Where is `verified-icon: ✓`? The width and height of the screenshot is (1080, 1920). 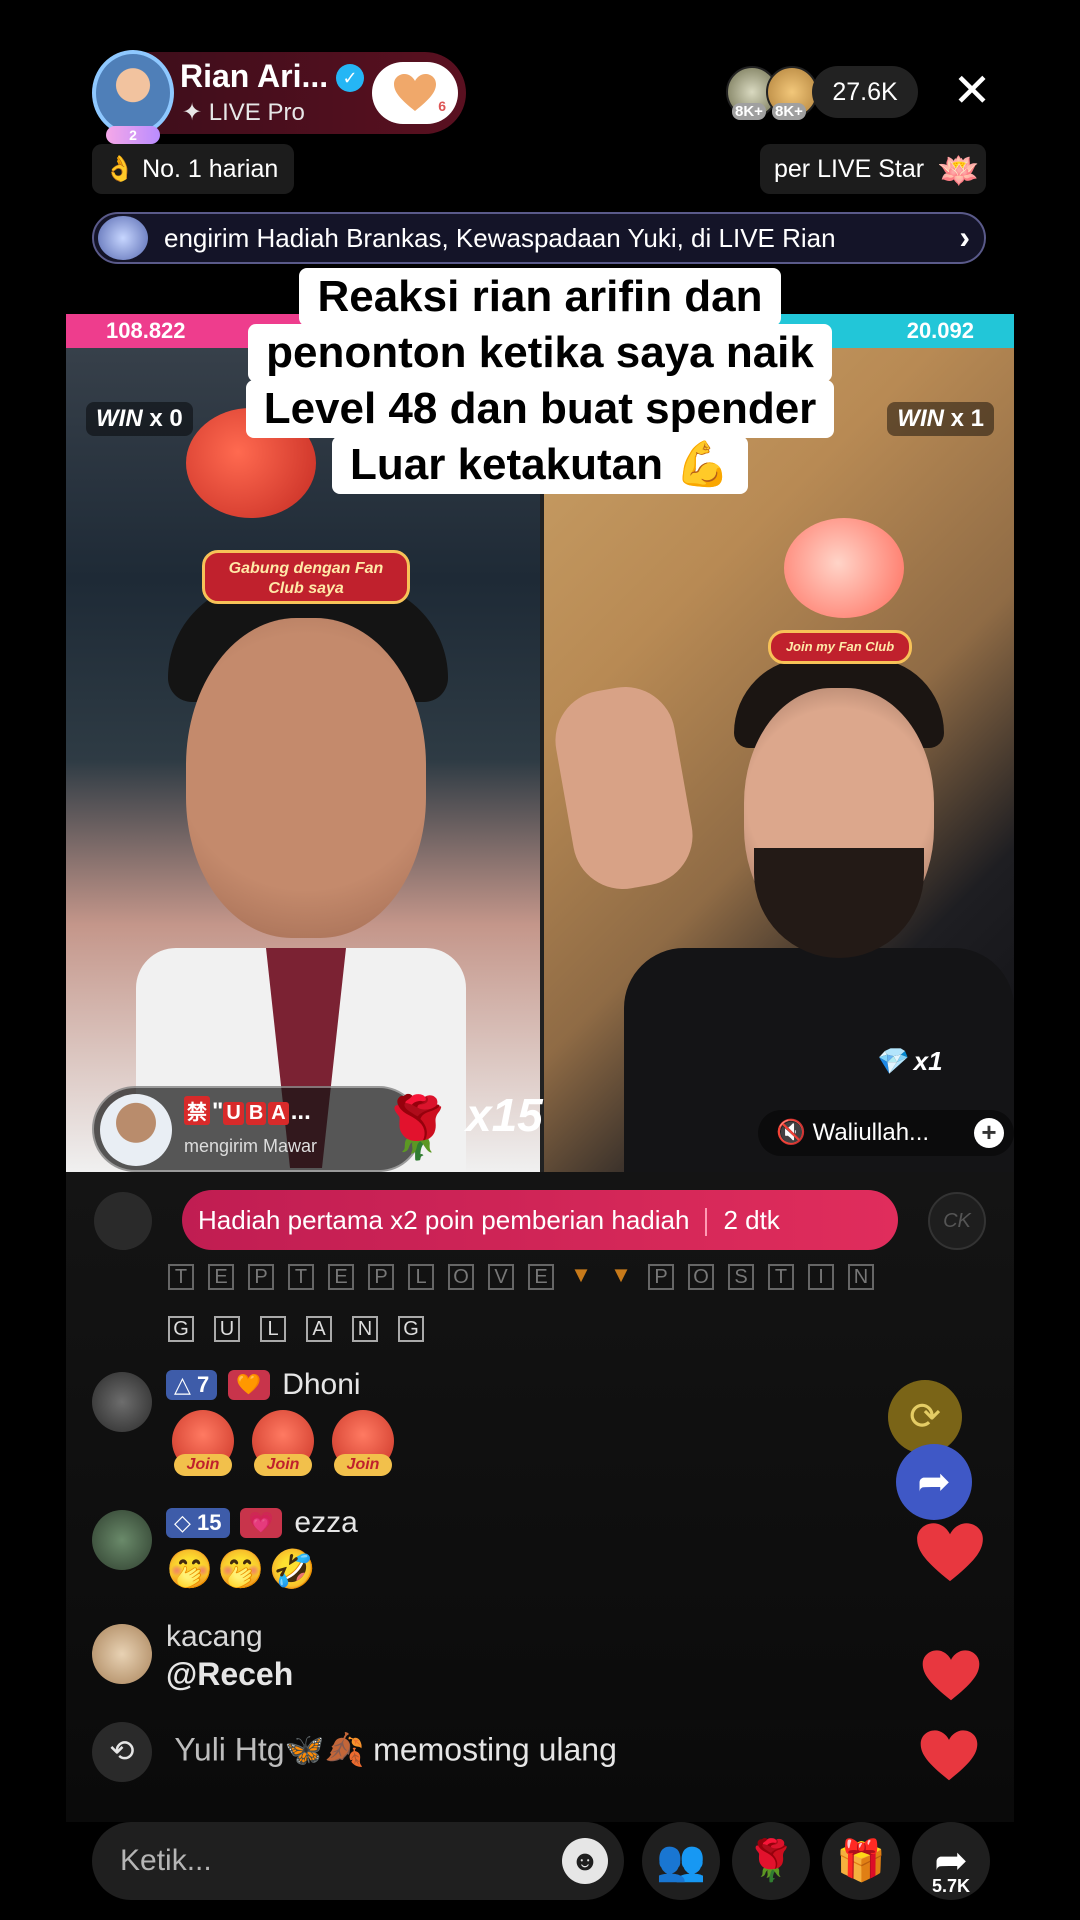 verified-icon: ✓ is located at coordinates (350, 78).